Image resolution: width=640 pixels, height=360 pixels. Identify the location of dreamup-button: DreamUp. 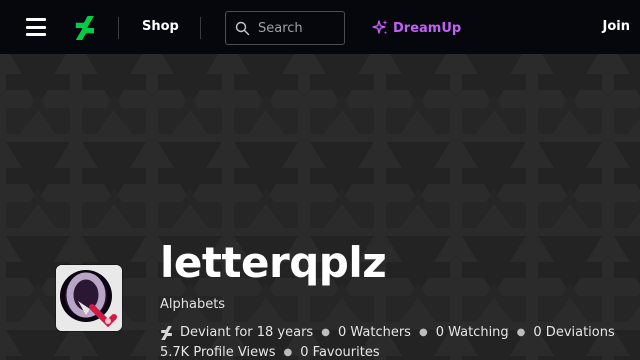
(416, 28).